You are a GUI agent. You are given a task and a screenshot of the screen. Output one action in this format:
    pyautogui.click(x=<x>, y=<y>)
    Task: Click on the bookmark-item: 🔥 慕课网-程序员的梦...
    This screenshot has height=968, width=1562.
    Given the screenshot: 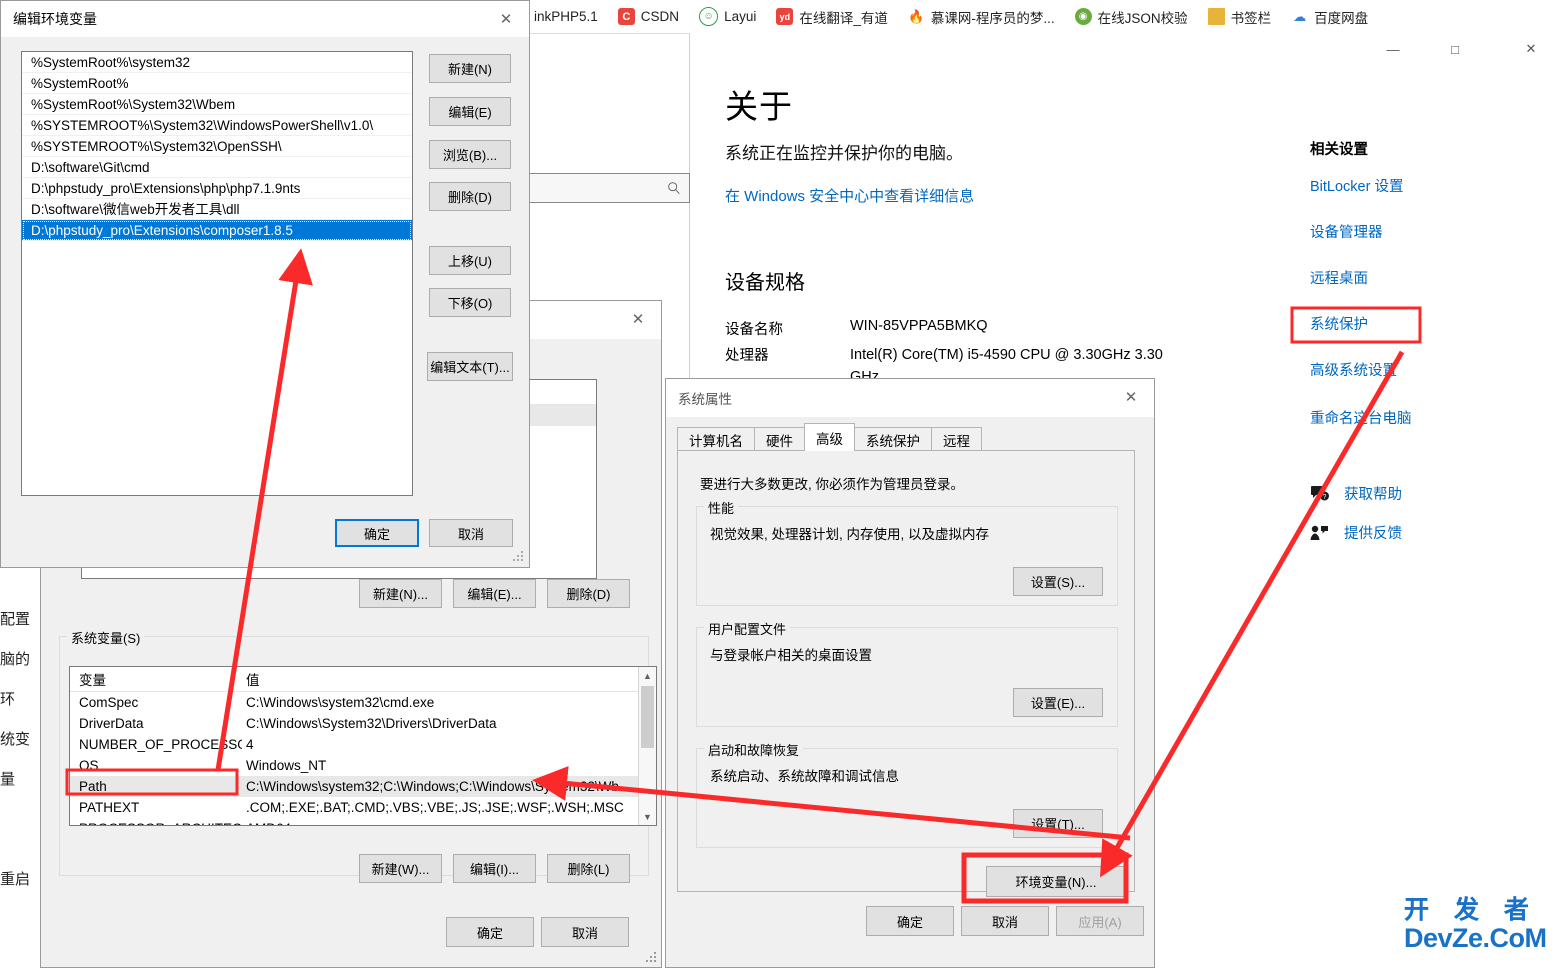 What is the action you would take?
    pyautogui.click(x=981, y=16)
    